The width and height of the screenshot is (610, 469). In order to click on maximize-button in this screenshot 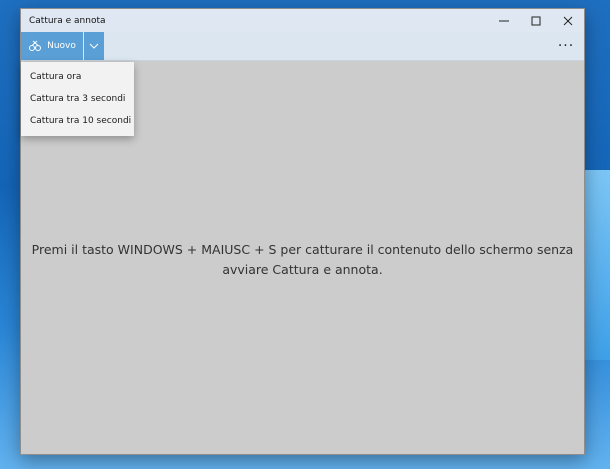, I will do `click(536, 20)`.